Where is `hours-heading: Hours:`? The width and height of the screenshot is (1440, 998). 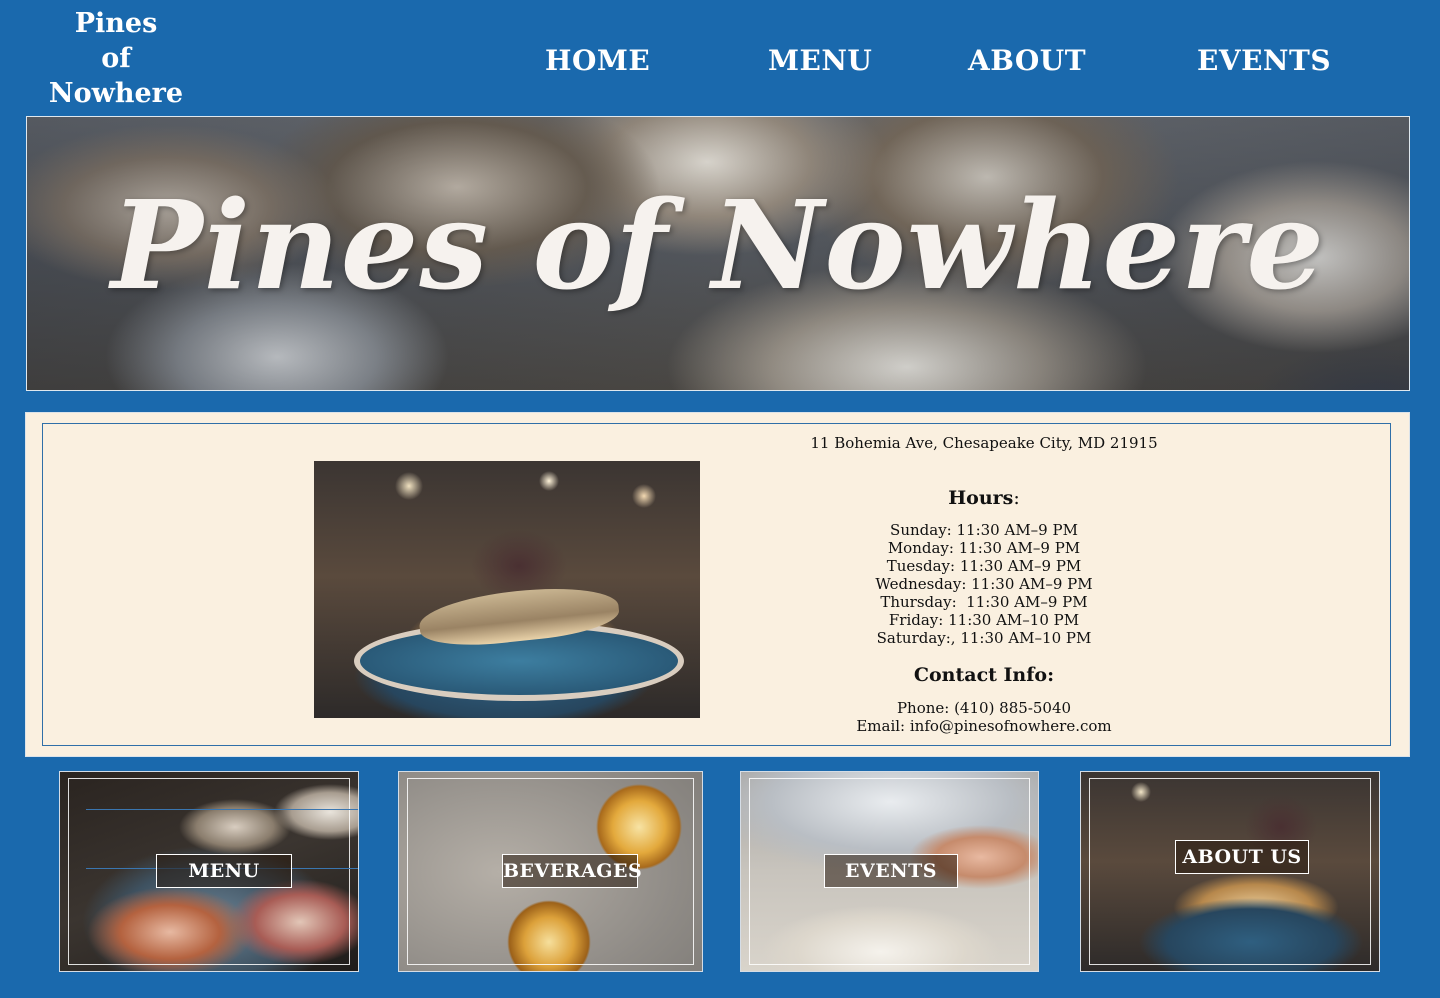
hours-heading: Hours: is located at coordinates (984, 498).